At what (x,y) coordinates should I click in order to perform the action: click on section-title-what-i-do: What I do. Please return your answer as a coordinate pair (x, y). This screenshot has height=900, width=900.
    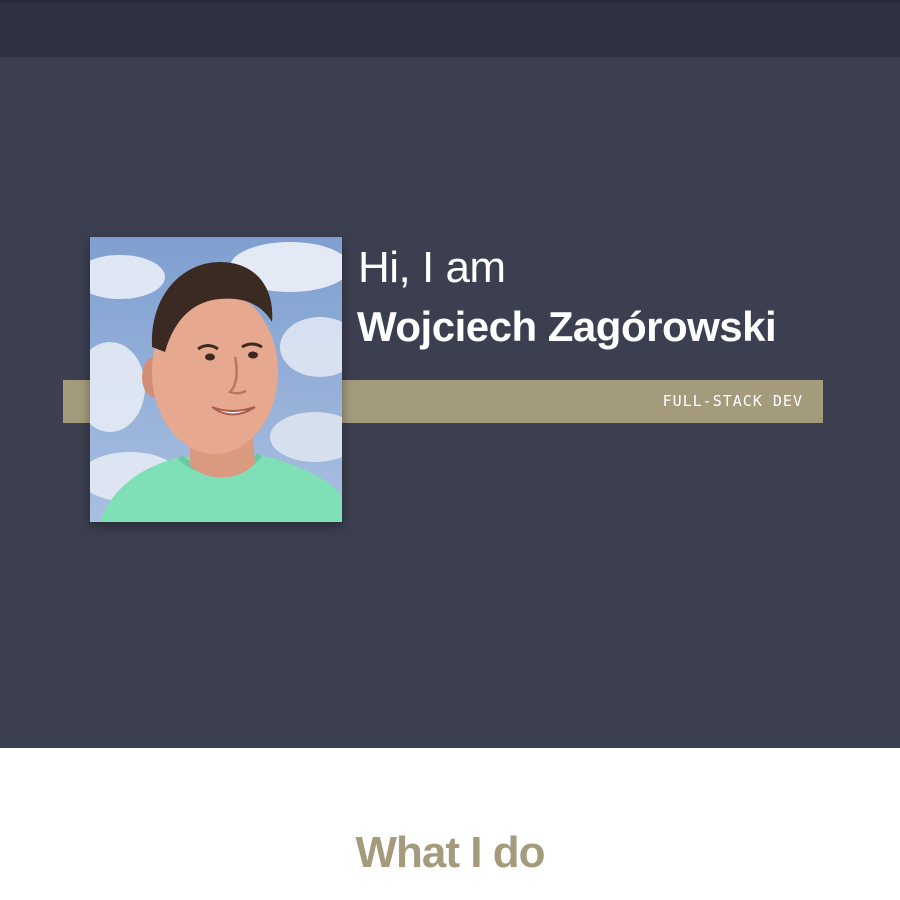
    Looking at the image, I should click on (450, 852).